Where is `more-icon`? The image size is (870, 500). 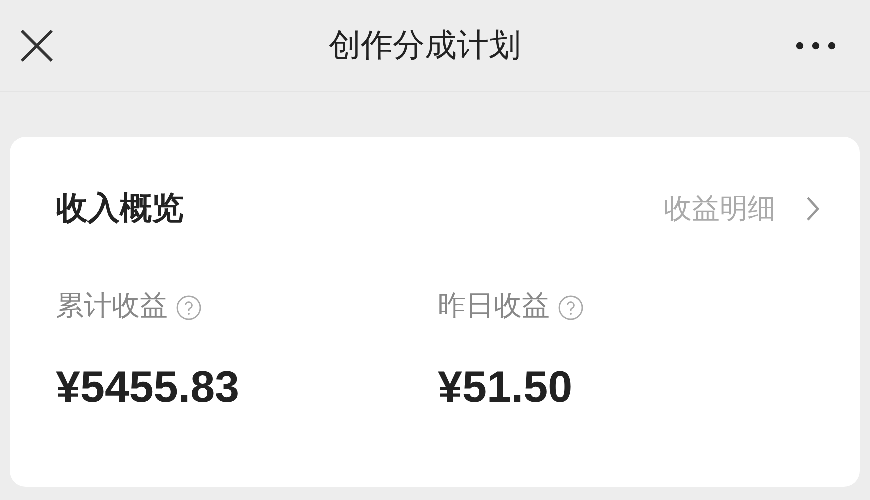
more-icon is located at coordinates (816, 46).